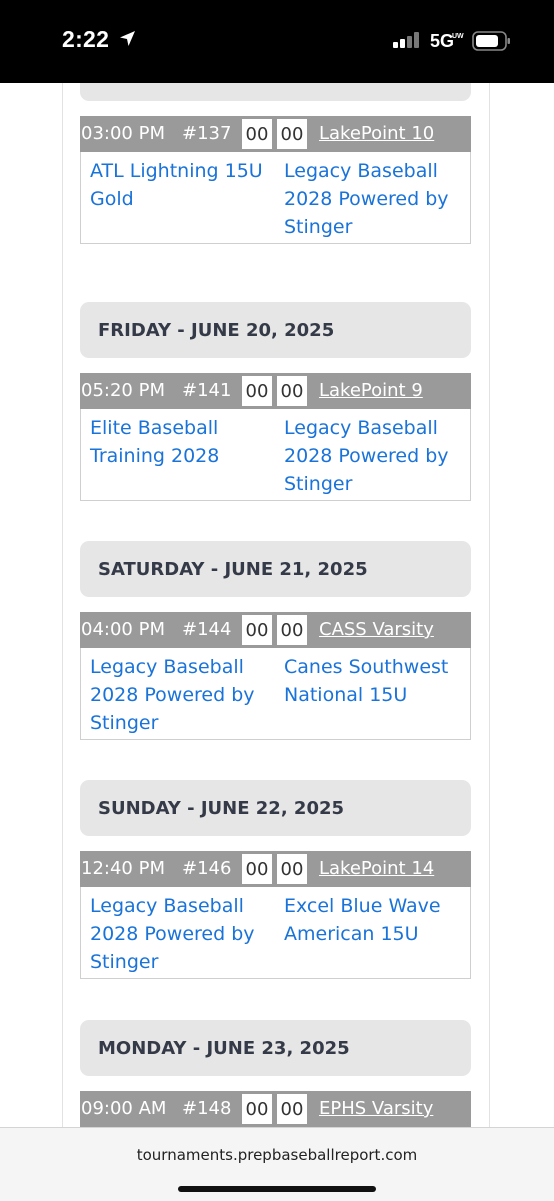 The height and width of the screenshot is (1201, 554). What do you see at coordinates (458, 36) in the screenshot?
I see `network-subtype: UW` at bounding box center [458, 36].